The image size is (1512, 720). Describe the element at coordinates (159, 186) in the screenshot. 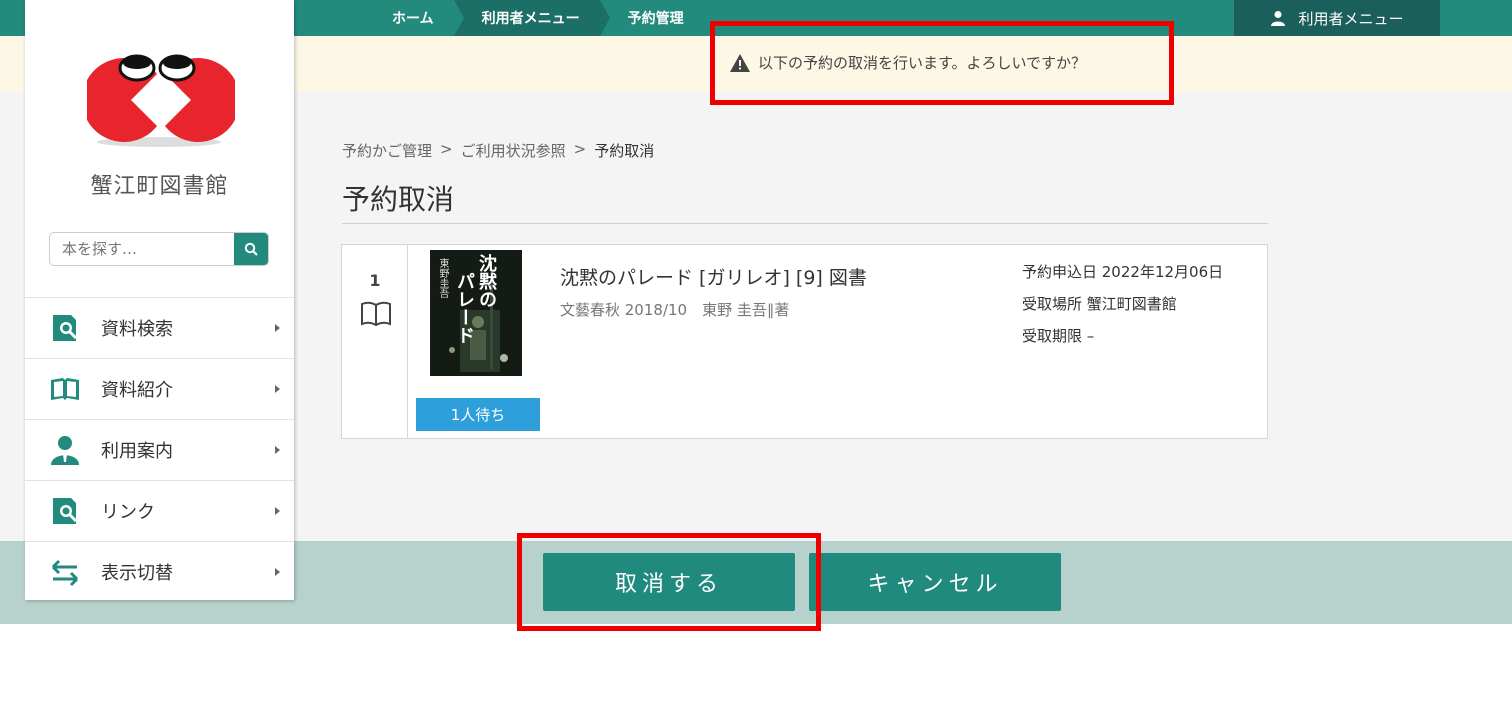

I see `library-name: 蟹江町図書館` at that location.